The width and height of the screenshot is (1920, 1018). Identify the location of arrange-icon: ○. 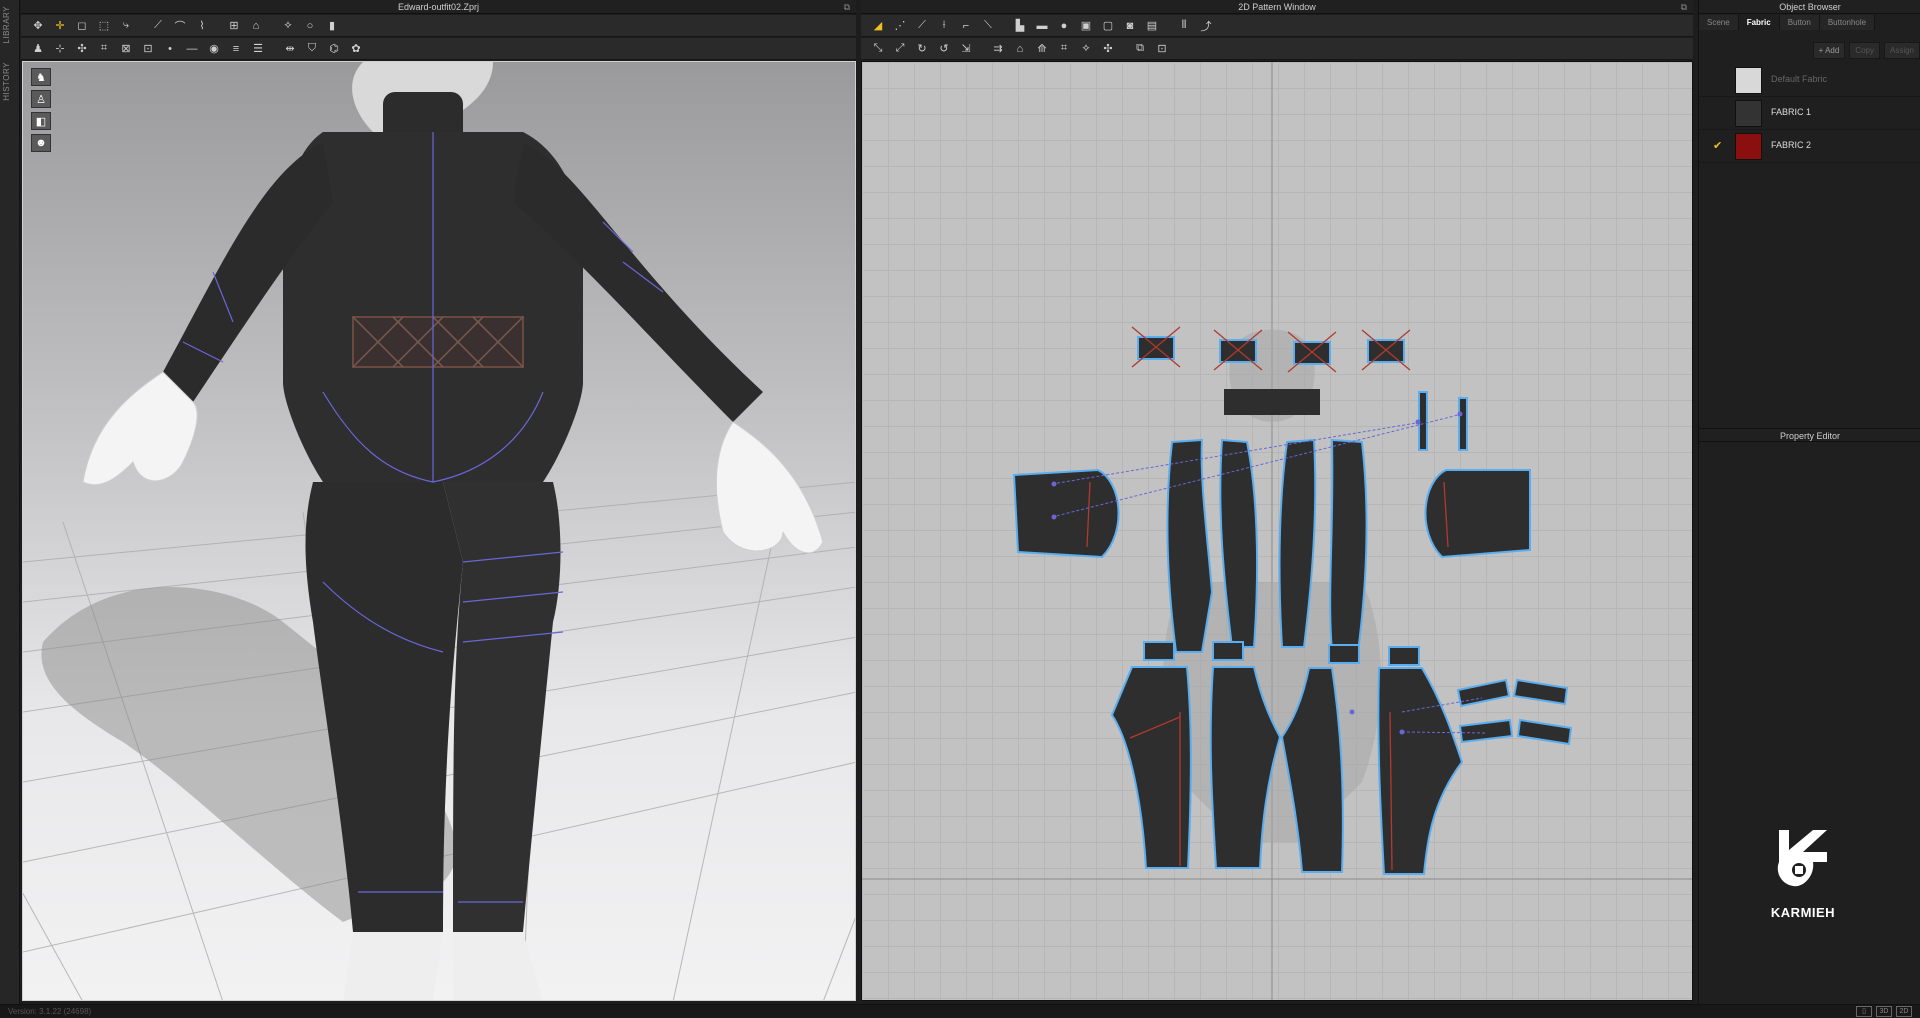
(310, 26).